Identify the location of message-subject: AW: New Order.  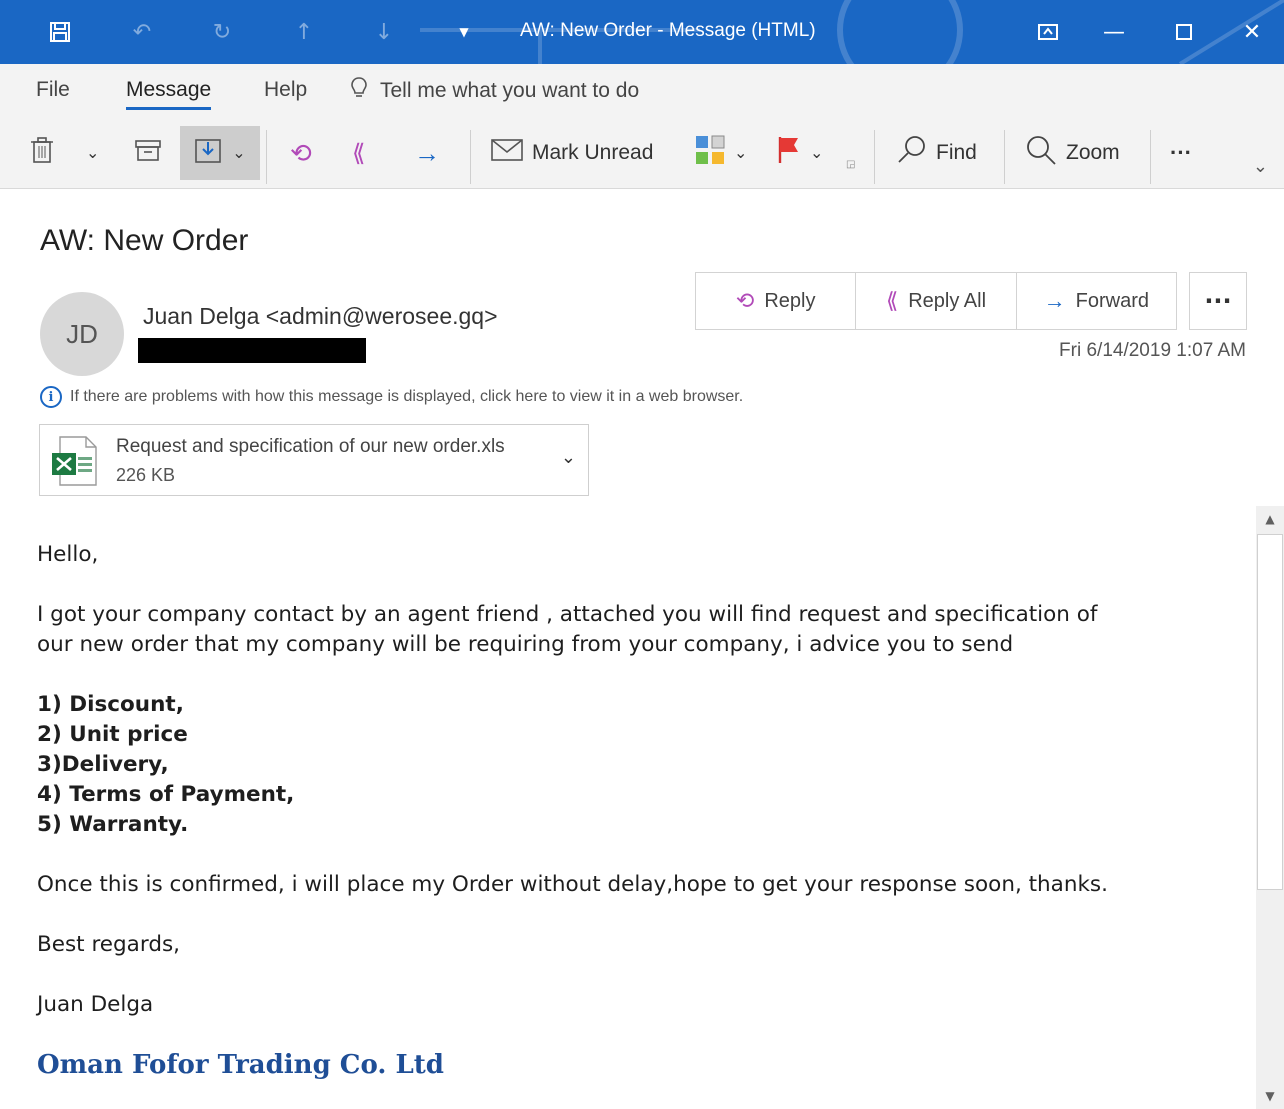
(144, 240).